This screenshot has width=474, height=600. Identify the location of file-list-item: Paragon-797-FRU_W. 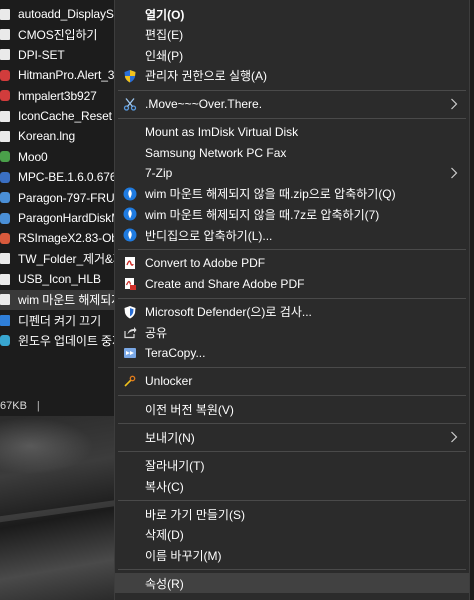
(59, 198).